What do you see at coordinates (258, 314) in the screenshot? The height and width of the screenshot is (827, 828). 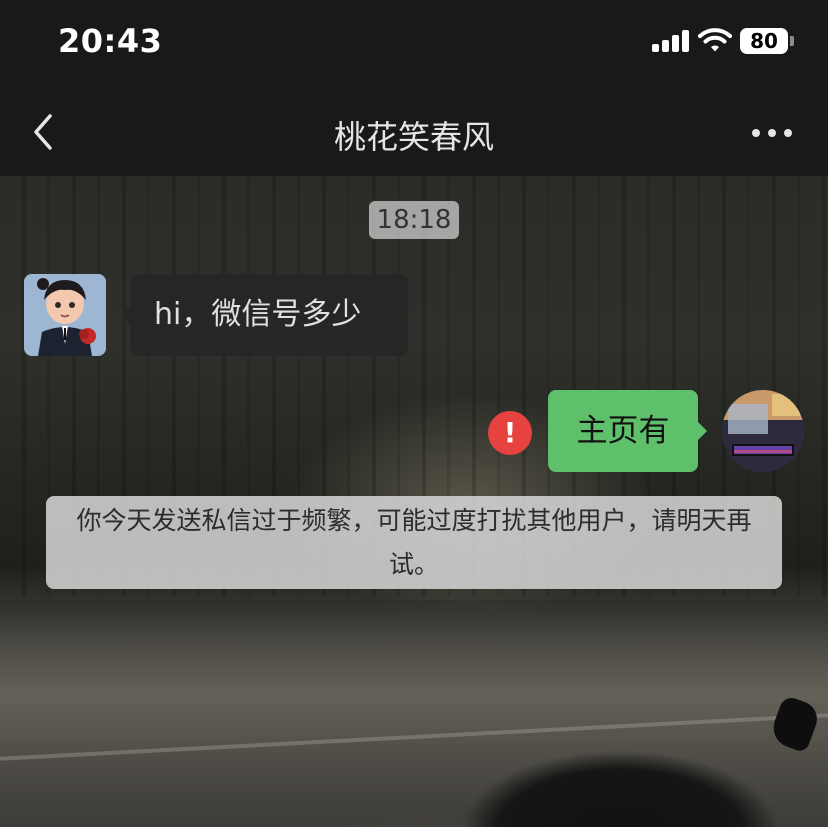 I see `received-message-text: hi，微信号多少` at bounding box center [258, 314].